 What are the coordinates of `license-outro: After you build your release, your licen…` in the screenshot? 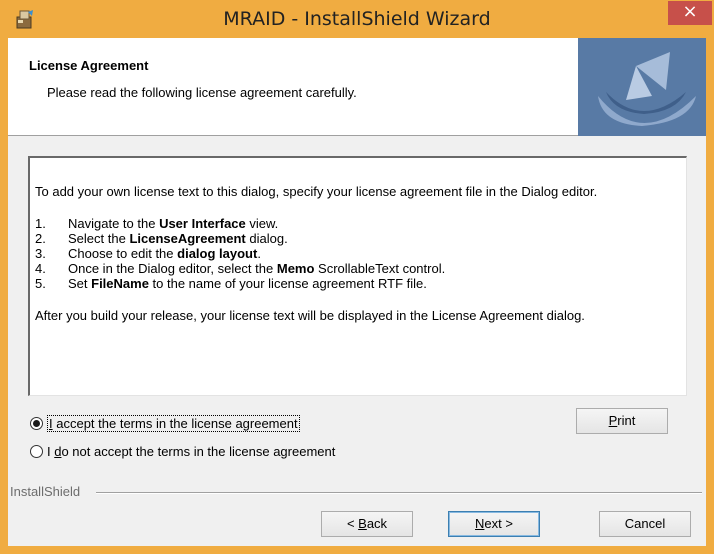 It's located at (310, 315).